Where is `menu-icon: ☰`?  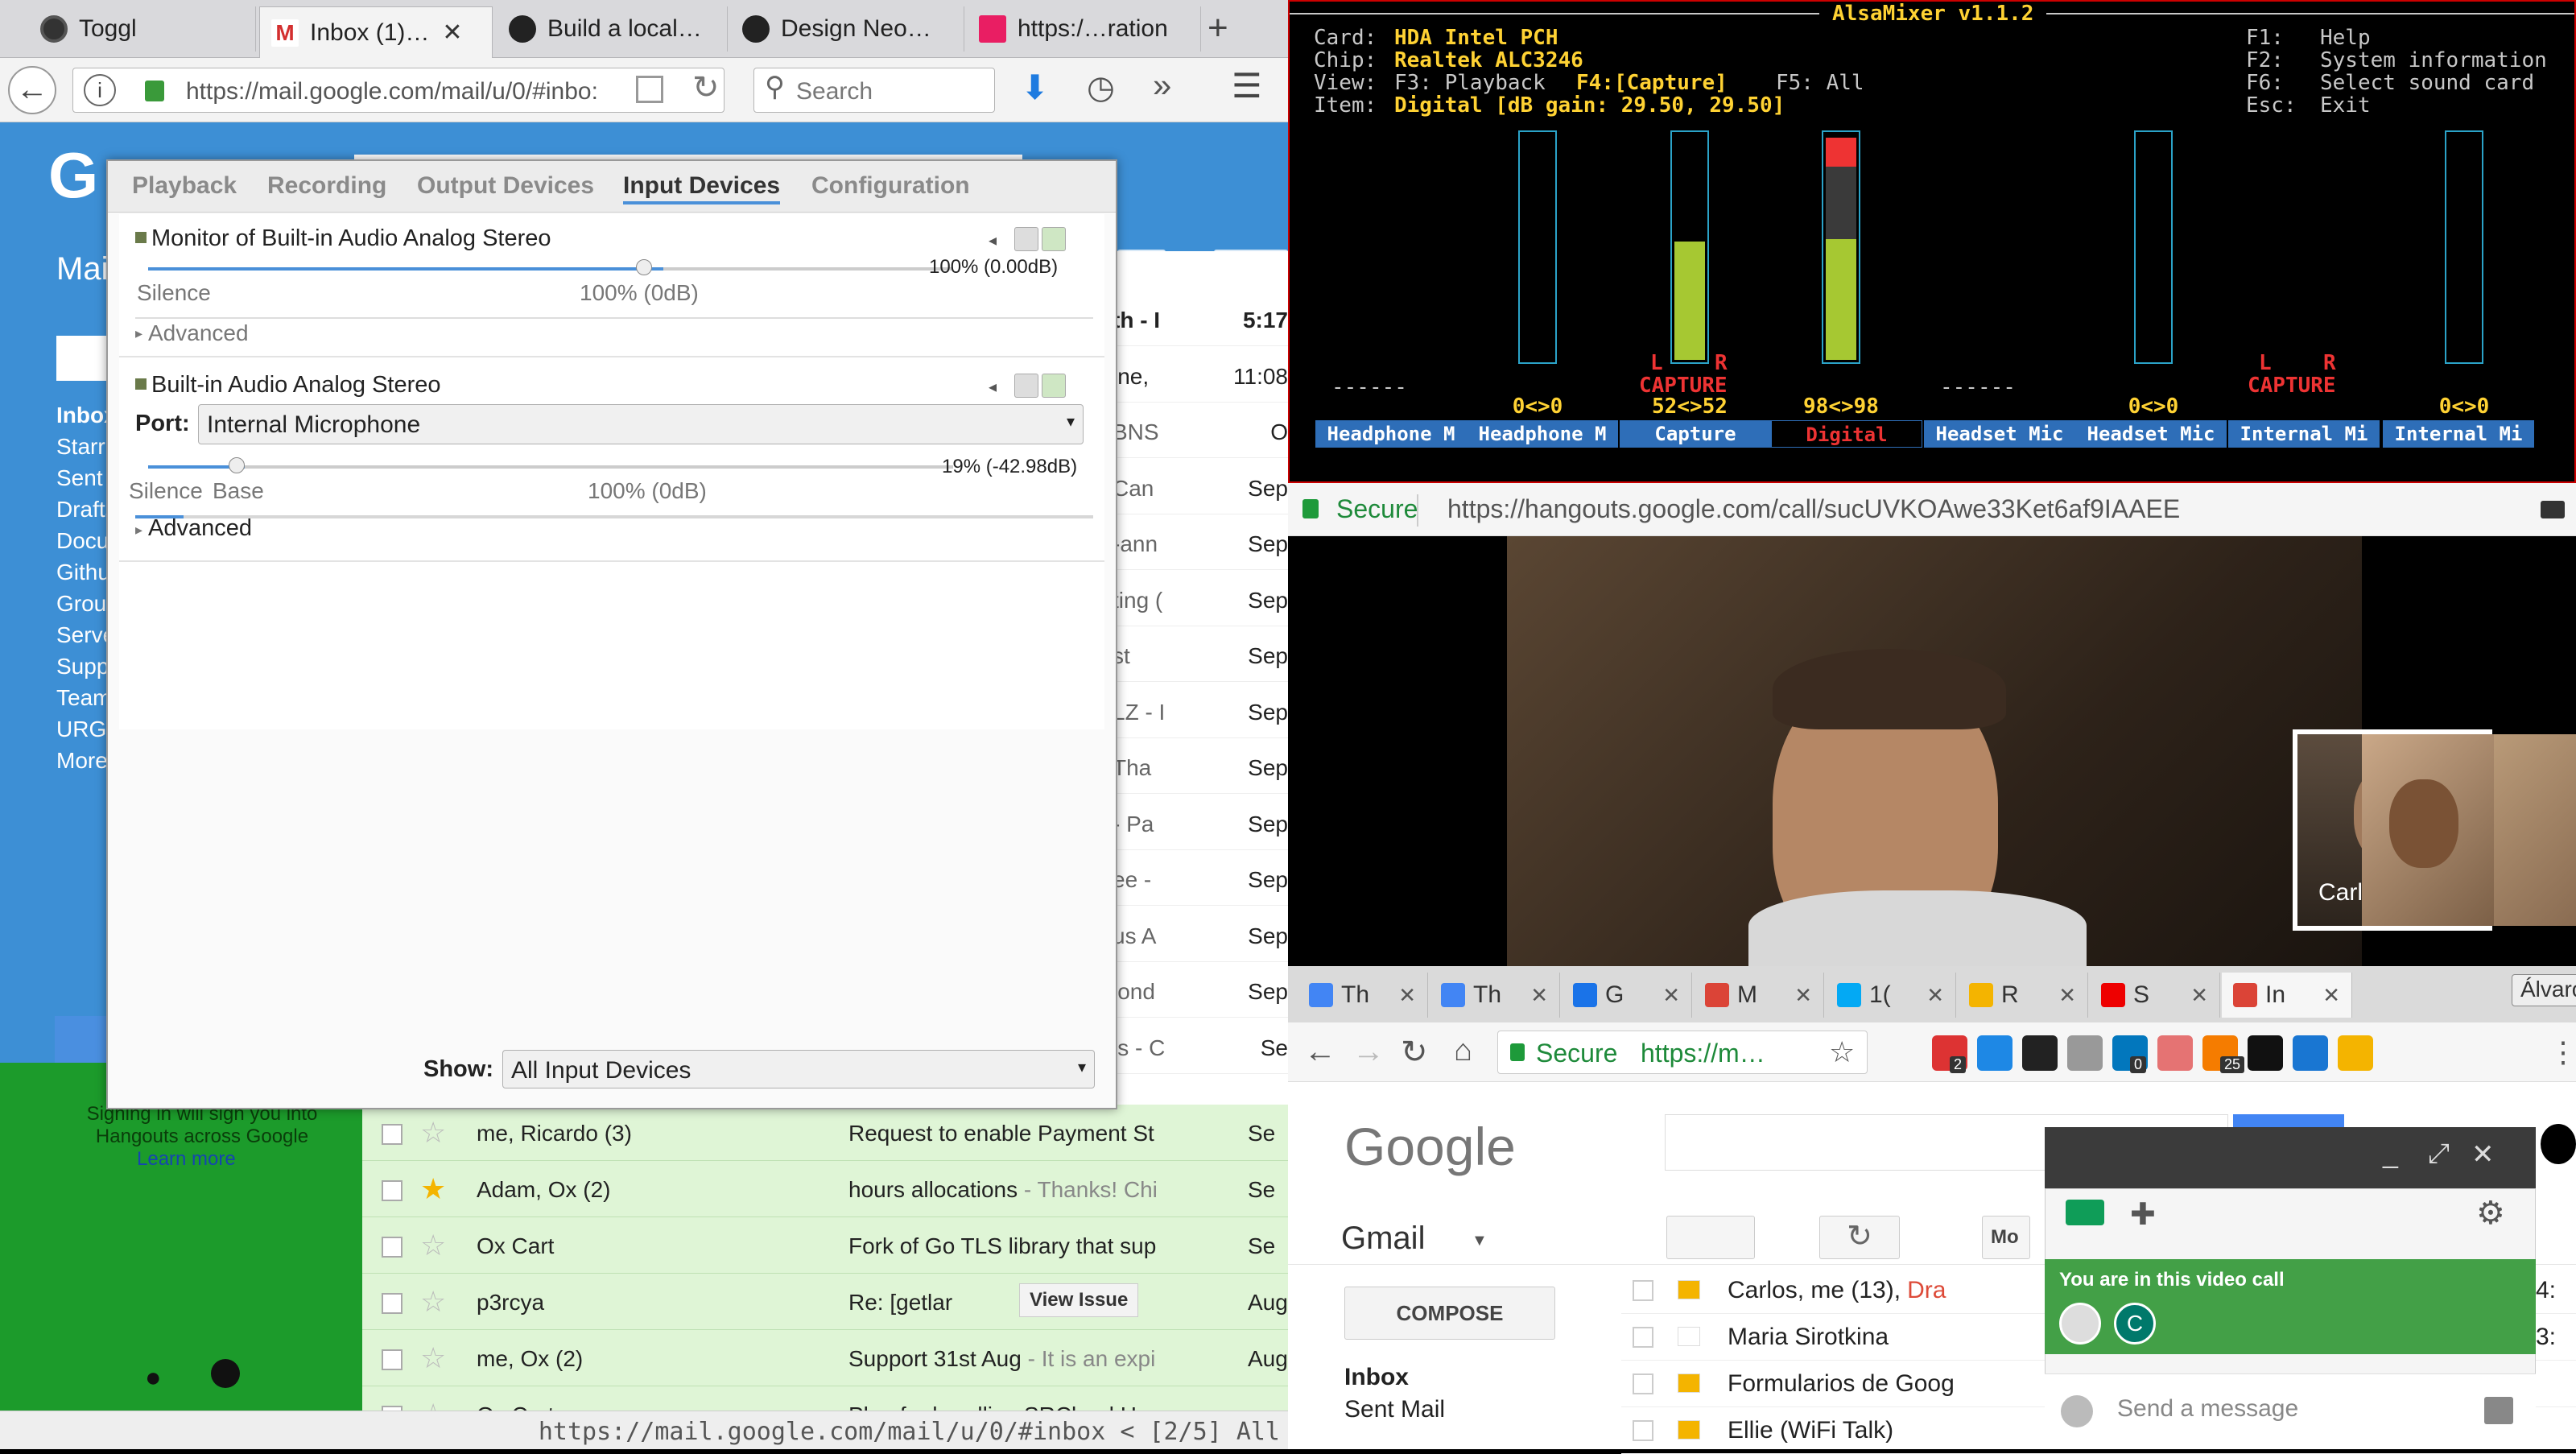
menu-icon: ☰ is located at coordinates (1247, 85).